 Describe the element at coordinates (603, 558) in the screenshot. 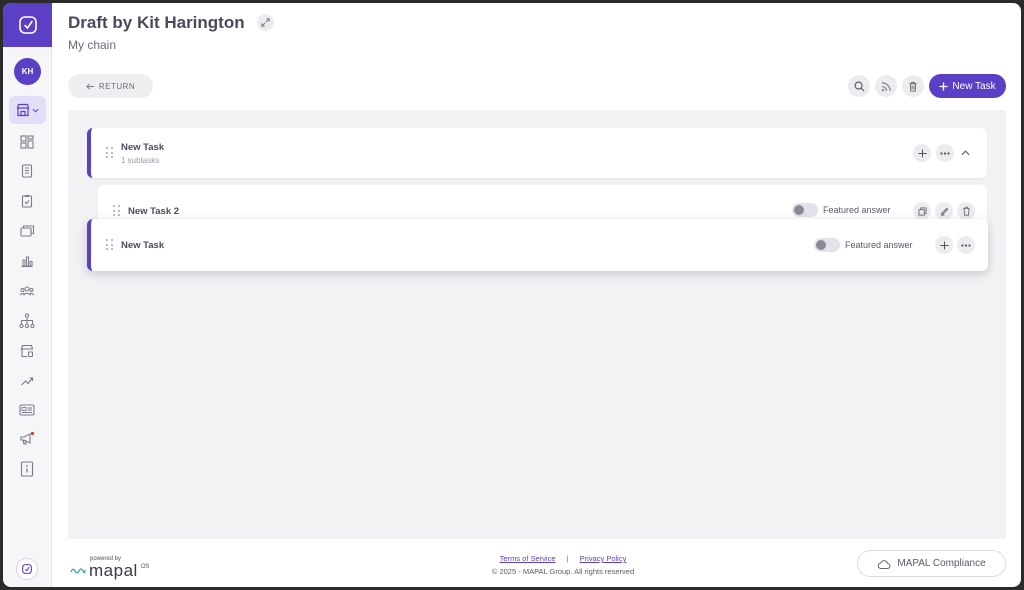

I see `privacy-link: Privacy Policy` at that location.